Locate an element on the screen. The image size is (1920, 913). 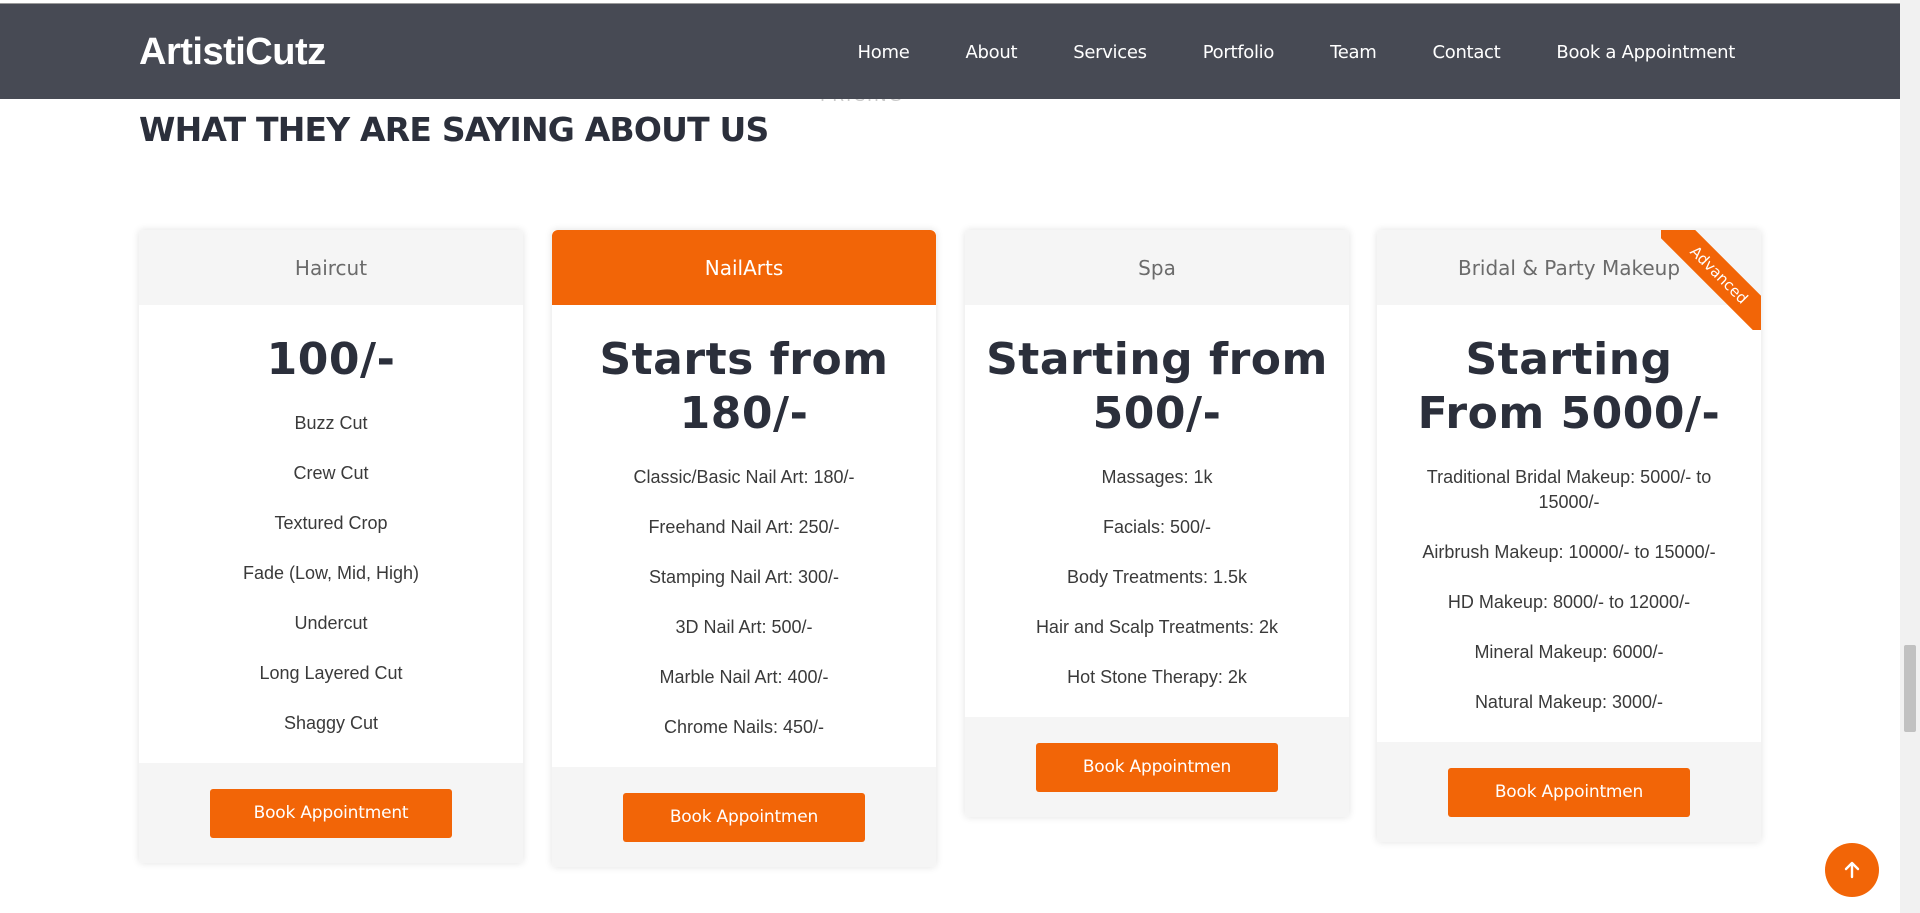
nav-book-appointment: Book a Appointment is located at coordinates (1645, 52).